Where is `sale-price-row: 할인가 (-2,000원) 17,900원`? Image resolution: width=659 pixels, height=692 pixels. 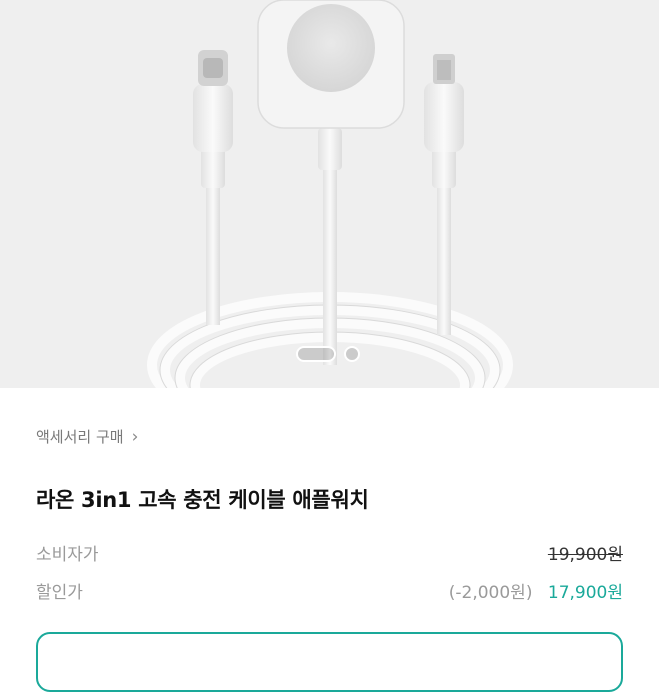
sale-price-row: 할인가 (-2,000원) 17,900원 is located at coordinates (329, 590).